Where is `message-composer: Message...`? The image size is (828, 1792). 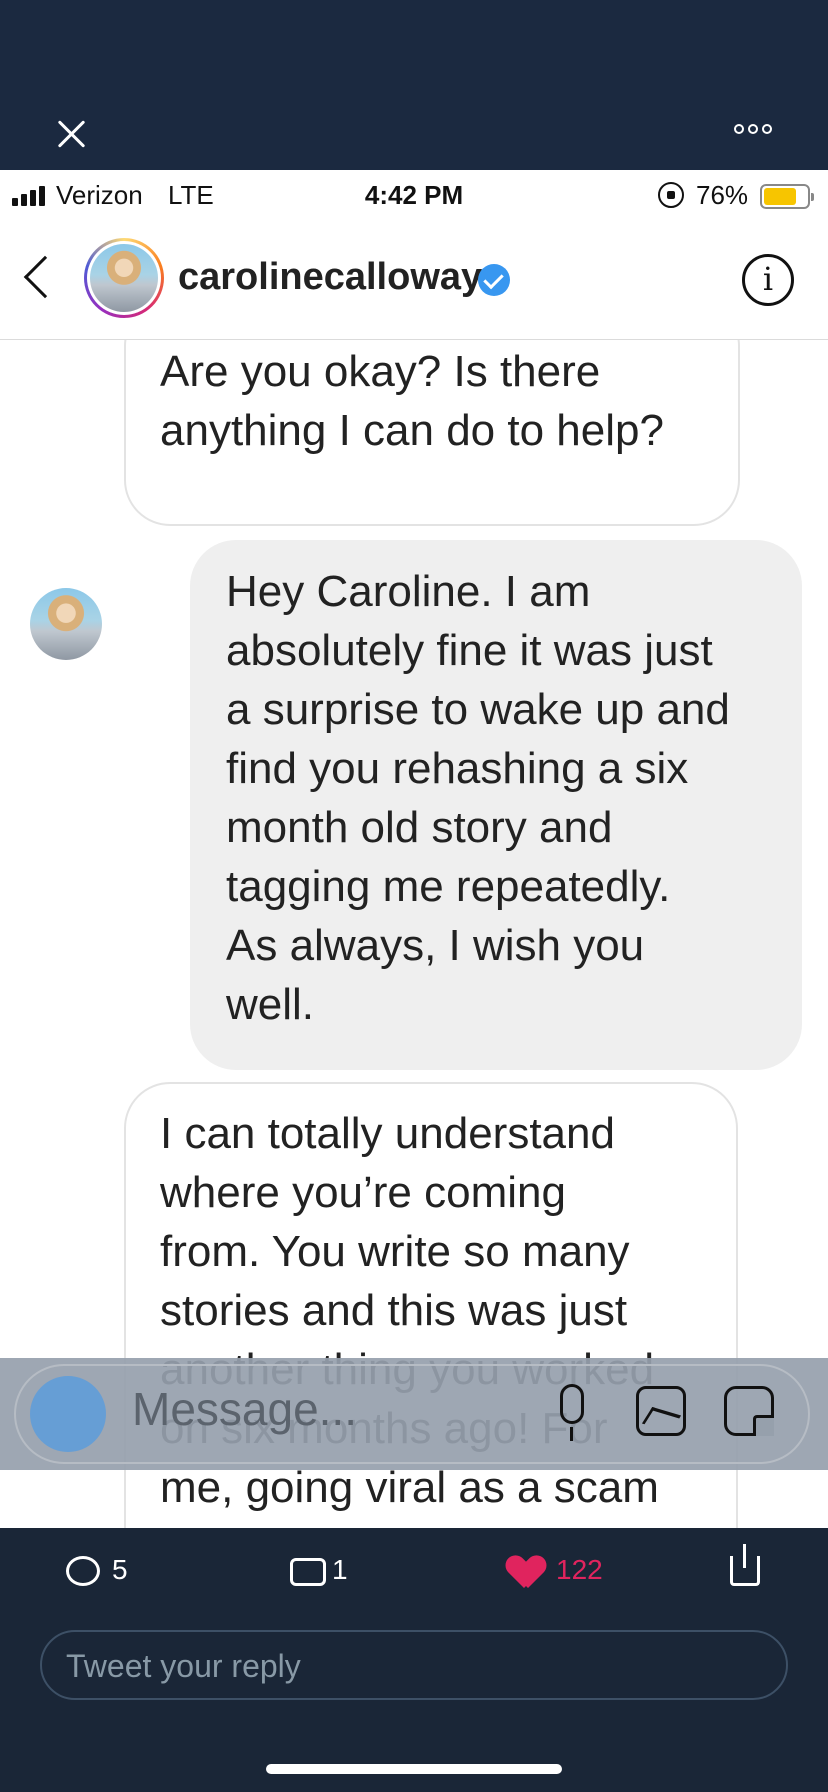
message-composer: Message... is located at coordinates (414, 1414).